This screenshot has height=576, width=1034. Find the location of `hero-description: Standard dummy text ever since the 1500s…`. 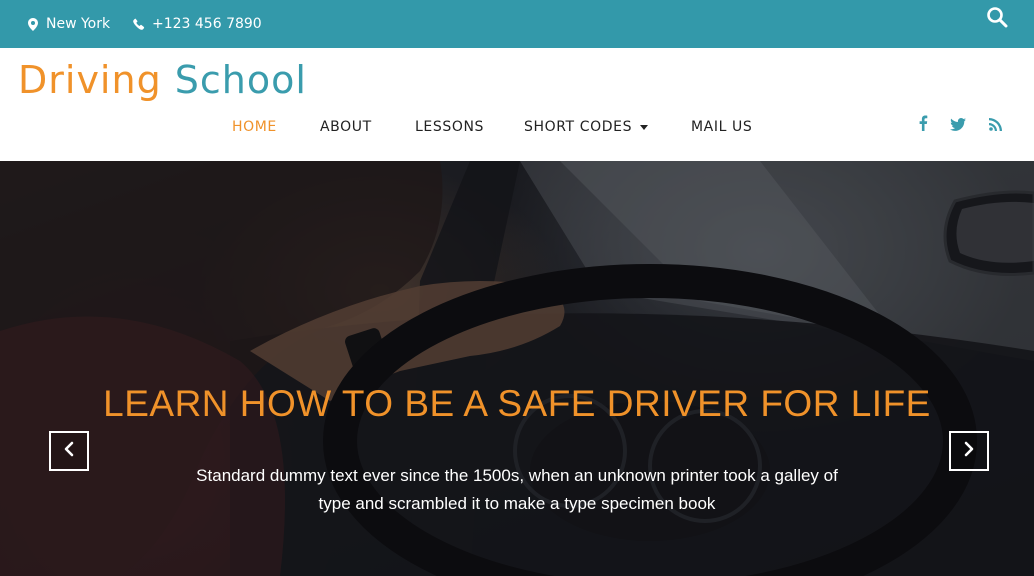

hero-description: Standard dummy text ever since the 1500s… is located at coordinates (517, 489).